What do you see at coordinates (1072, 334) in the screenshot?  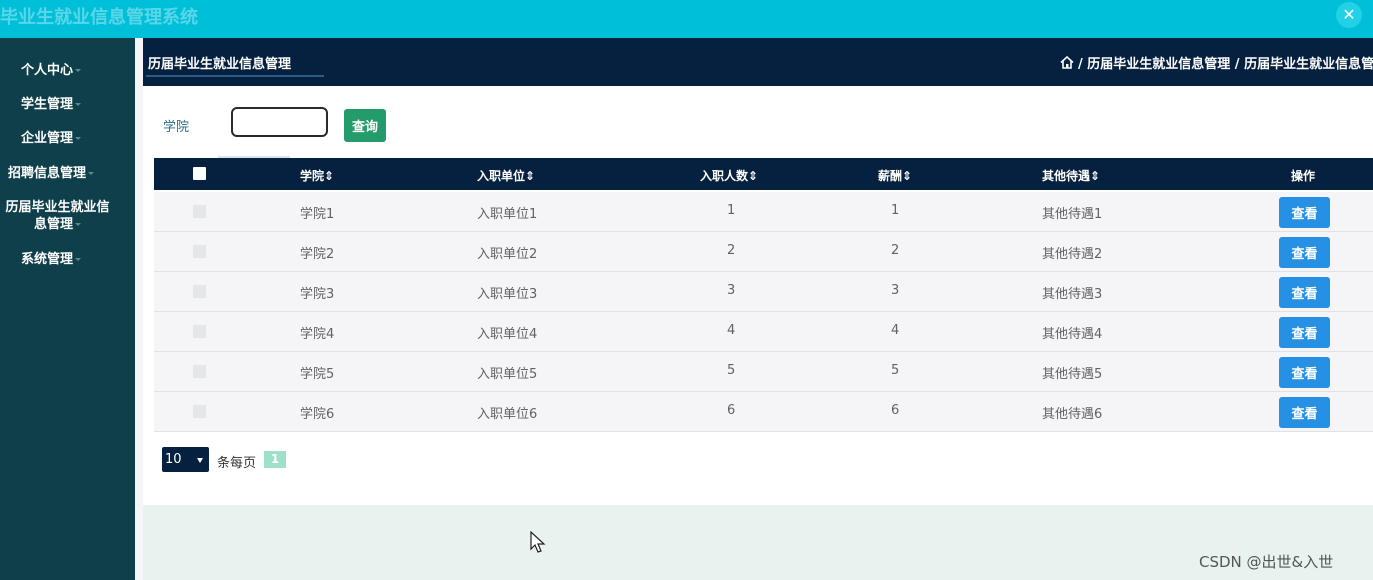 I see `cell-benefits: 其他待遇4` at bounding box center [1072, 334].